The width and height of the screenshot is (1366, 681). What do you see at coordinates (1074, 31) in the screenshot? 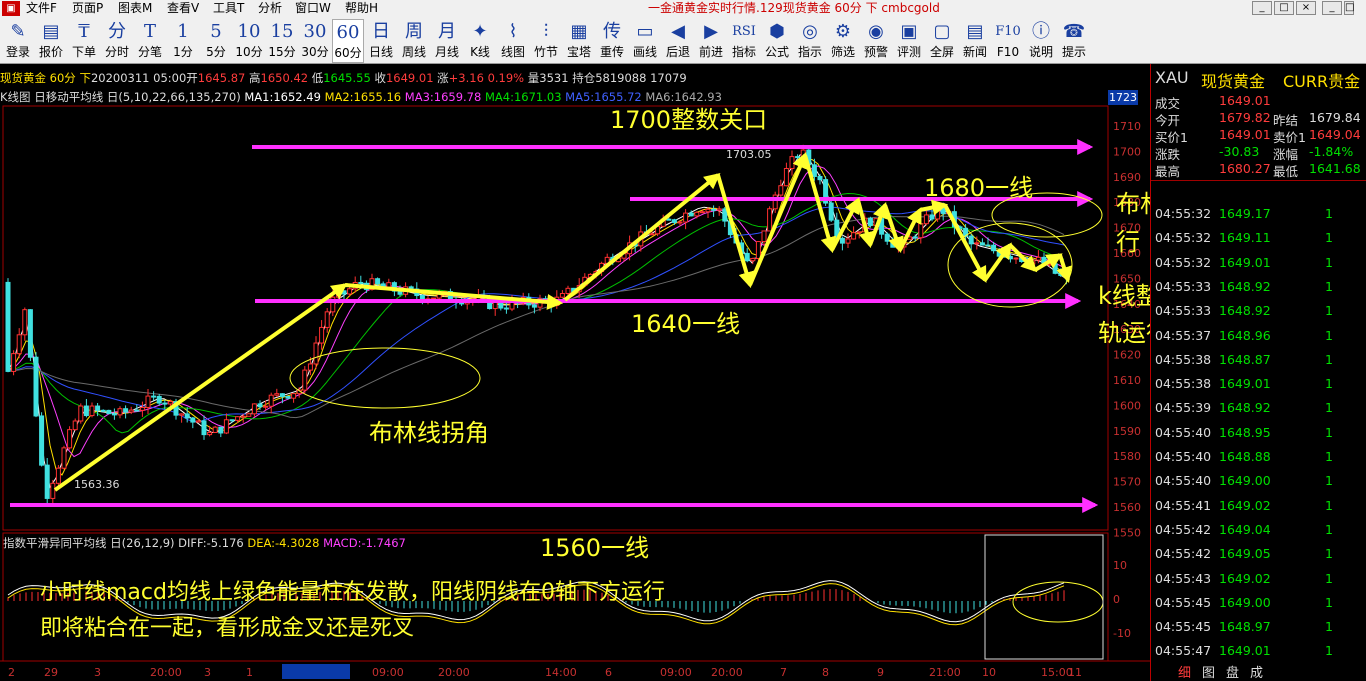
I see `toolbar-icon-32: ☎` at bounding box center [1074, 31].